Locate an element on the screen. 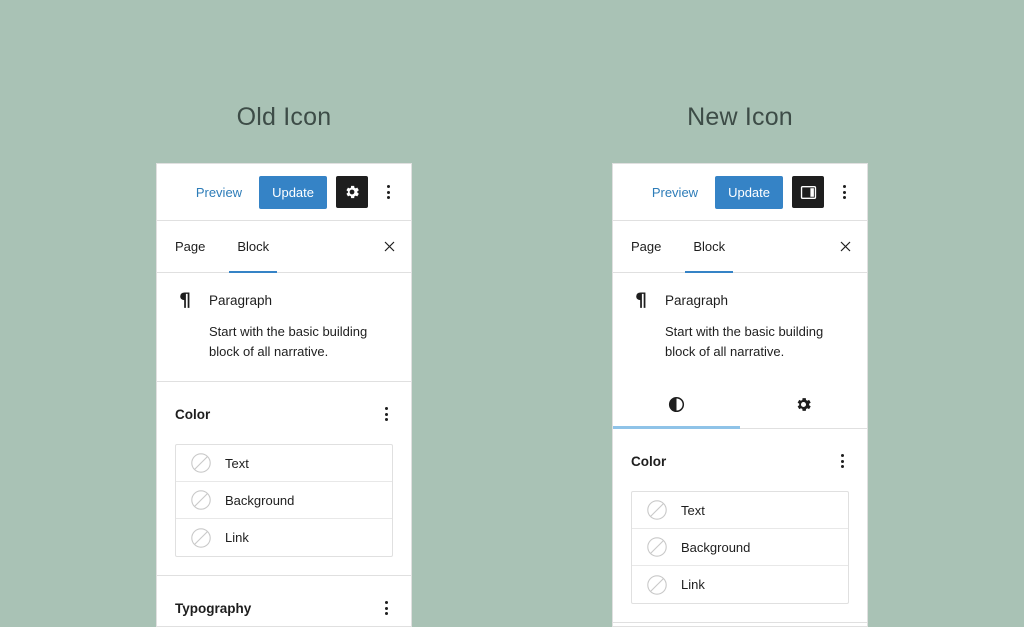 The width and height of the screenshot is (1024, 627). sidebar-panel-icon is located at coordinates (808, 192).